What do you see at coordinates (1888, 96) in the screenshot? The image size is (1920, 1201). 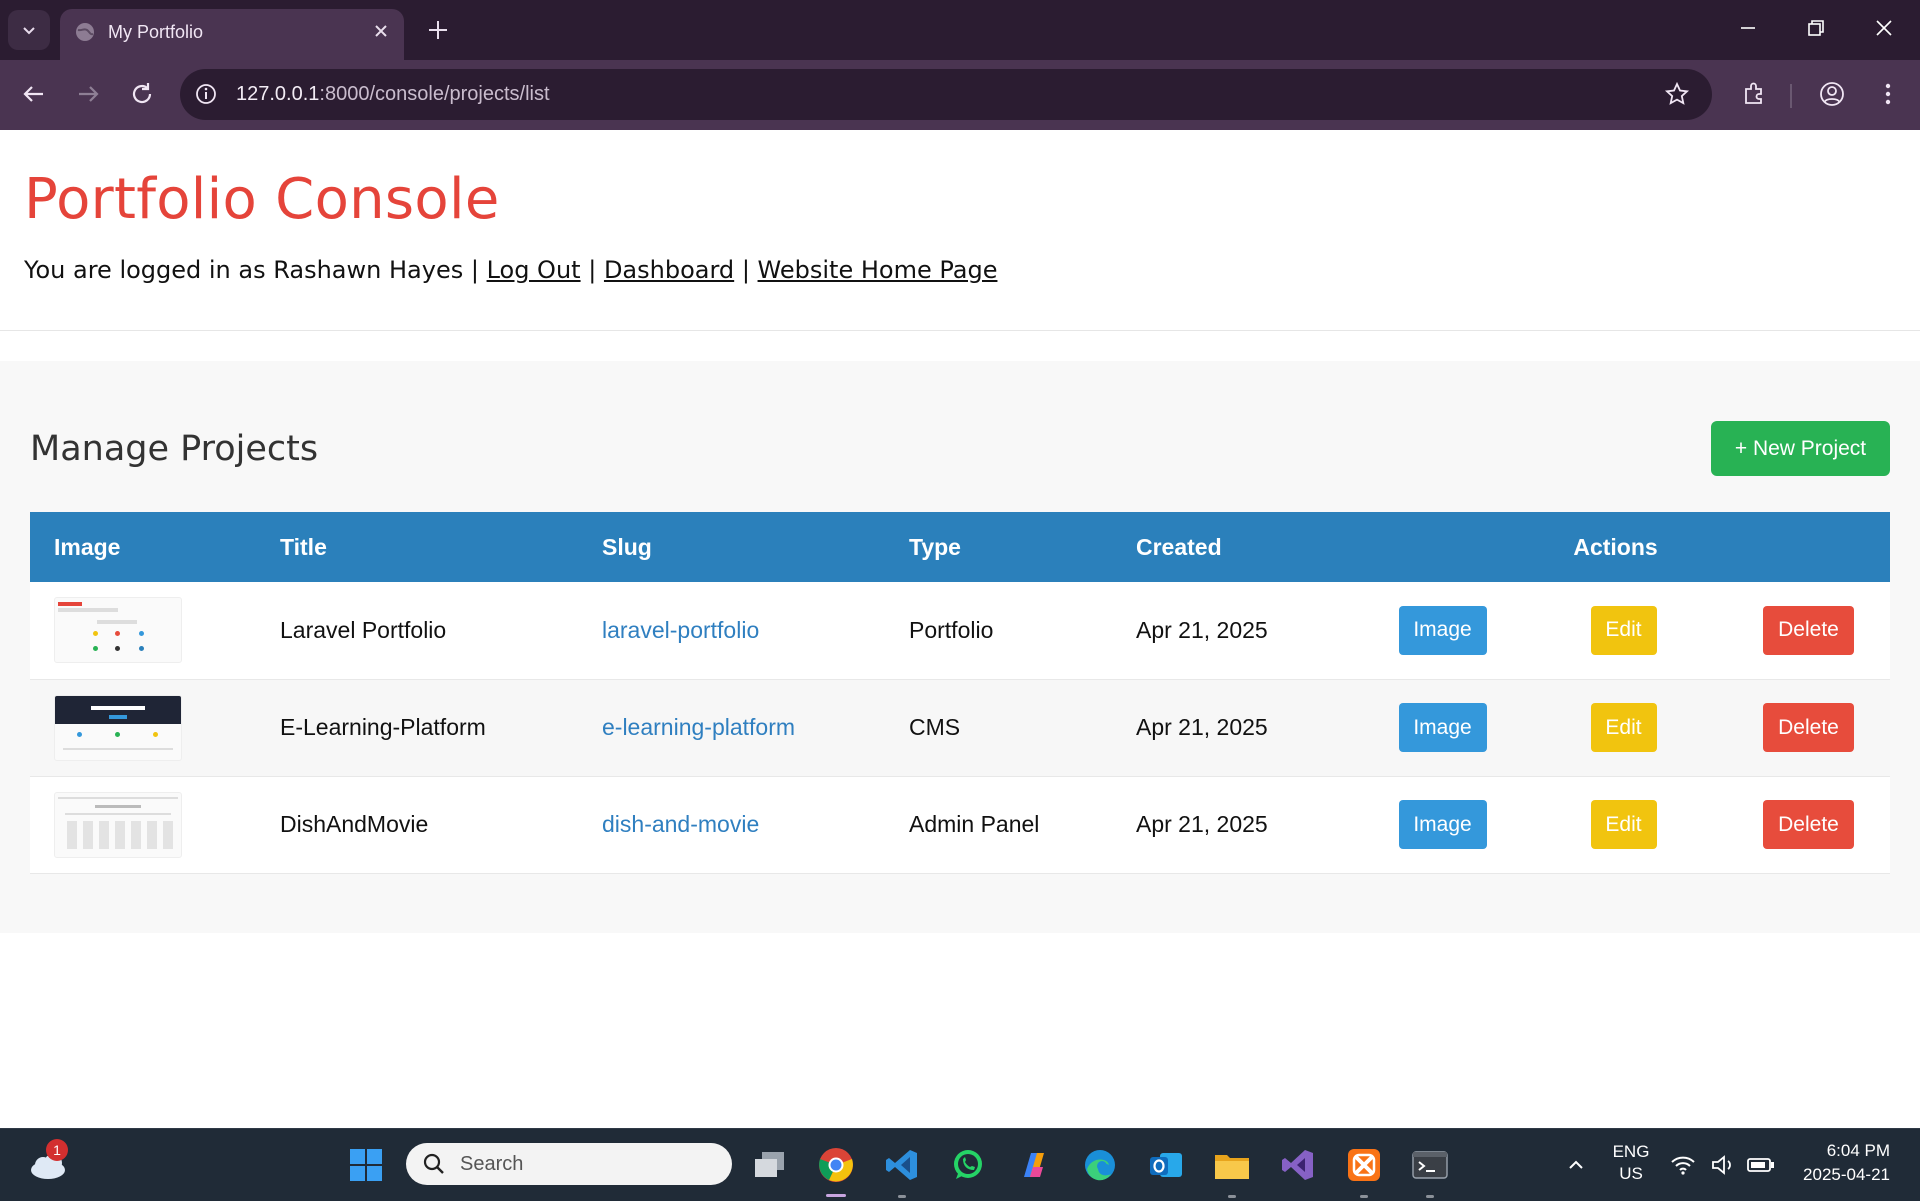 I see `more-menu-icon` at bounding box center [1888, 96].